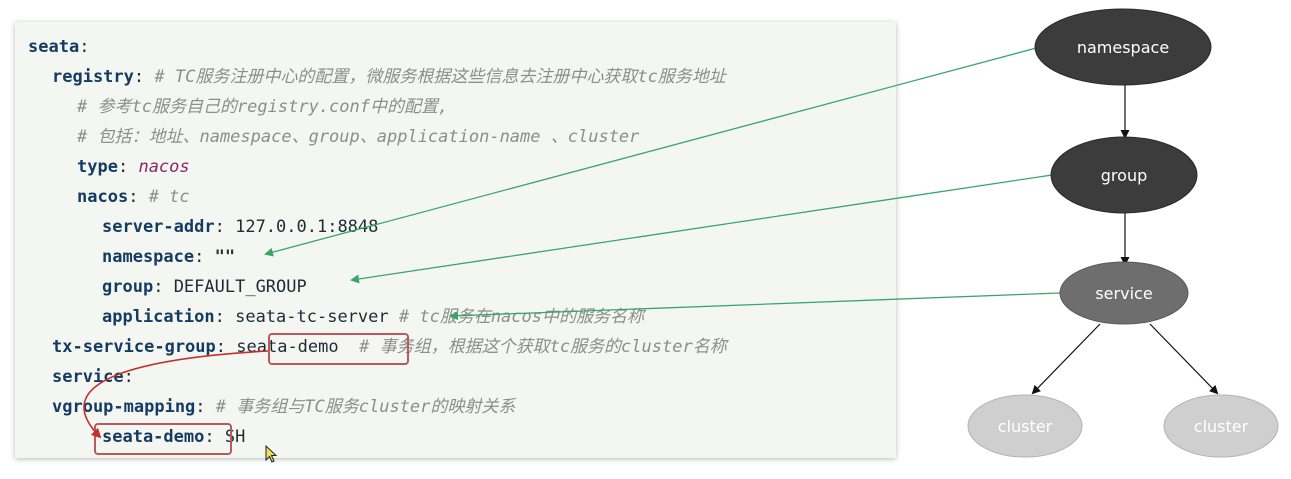 Image resolution: width=1291 pixels, height=479 pixels. I want to click on node-cluster-right: cluster, so click(1221, 426).